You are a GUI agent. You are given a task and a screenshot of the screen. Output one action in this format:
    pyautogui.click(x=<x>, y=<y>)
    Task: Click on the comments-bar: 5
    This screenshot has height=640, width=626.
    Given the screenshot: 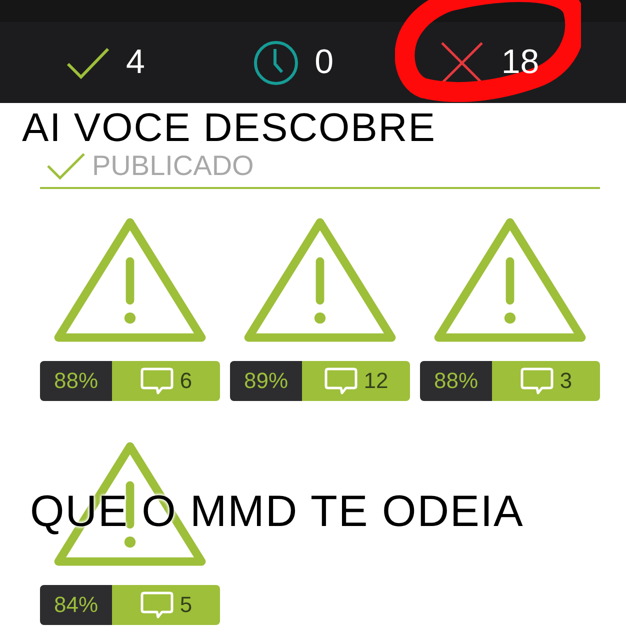 What is the action you would take?
    pyautogui.click(x=166, y=605)
    